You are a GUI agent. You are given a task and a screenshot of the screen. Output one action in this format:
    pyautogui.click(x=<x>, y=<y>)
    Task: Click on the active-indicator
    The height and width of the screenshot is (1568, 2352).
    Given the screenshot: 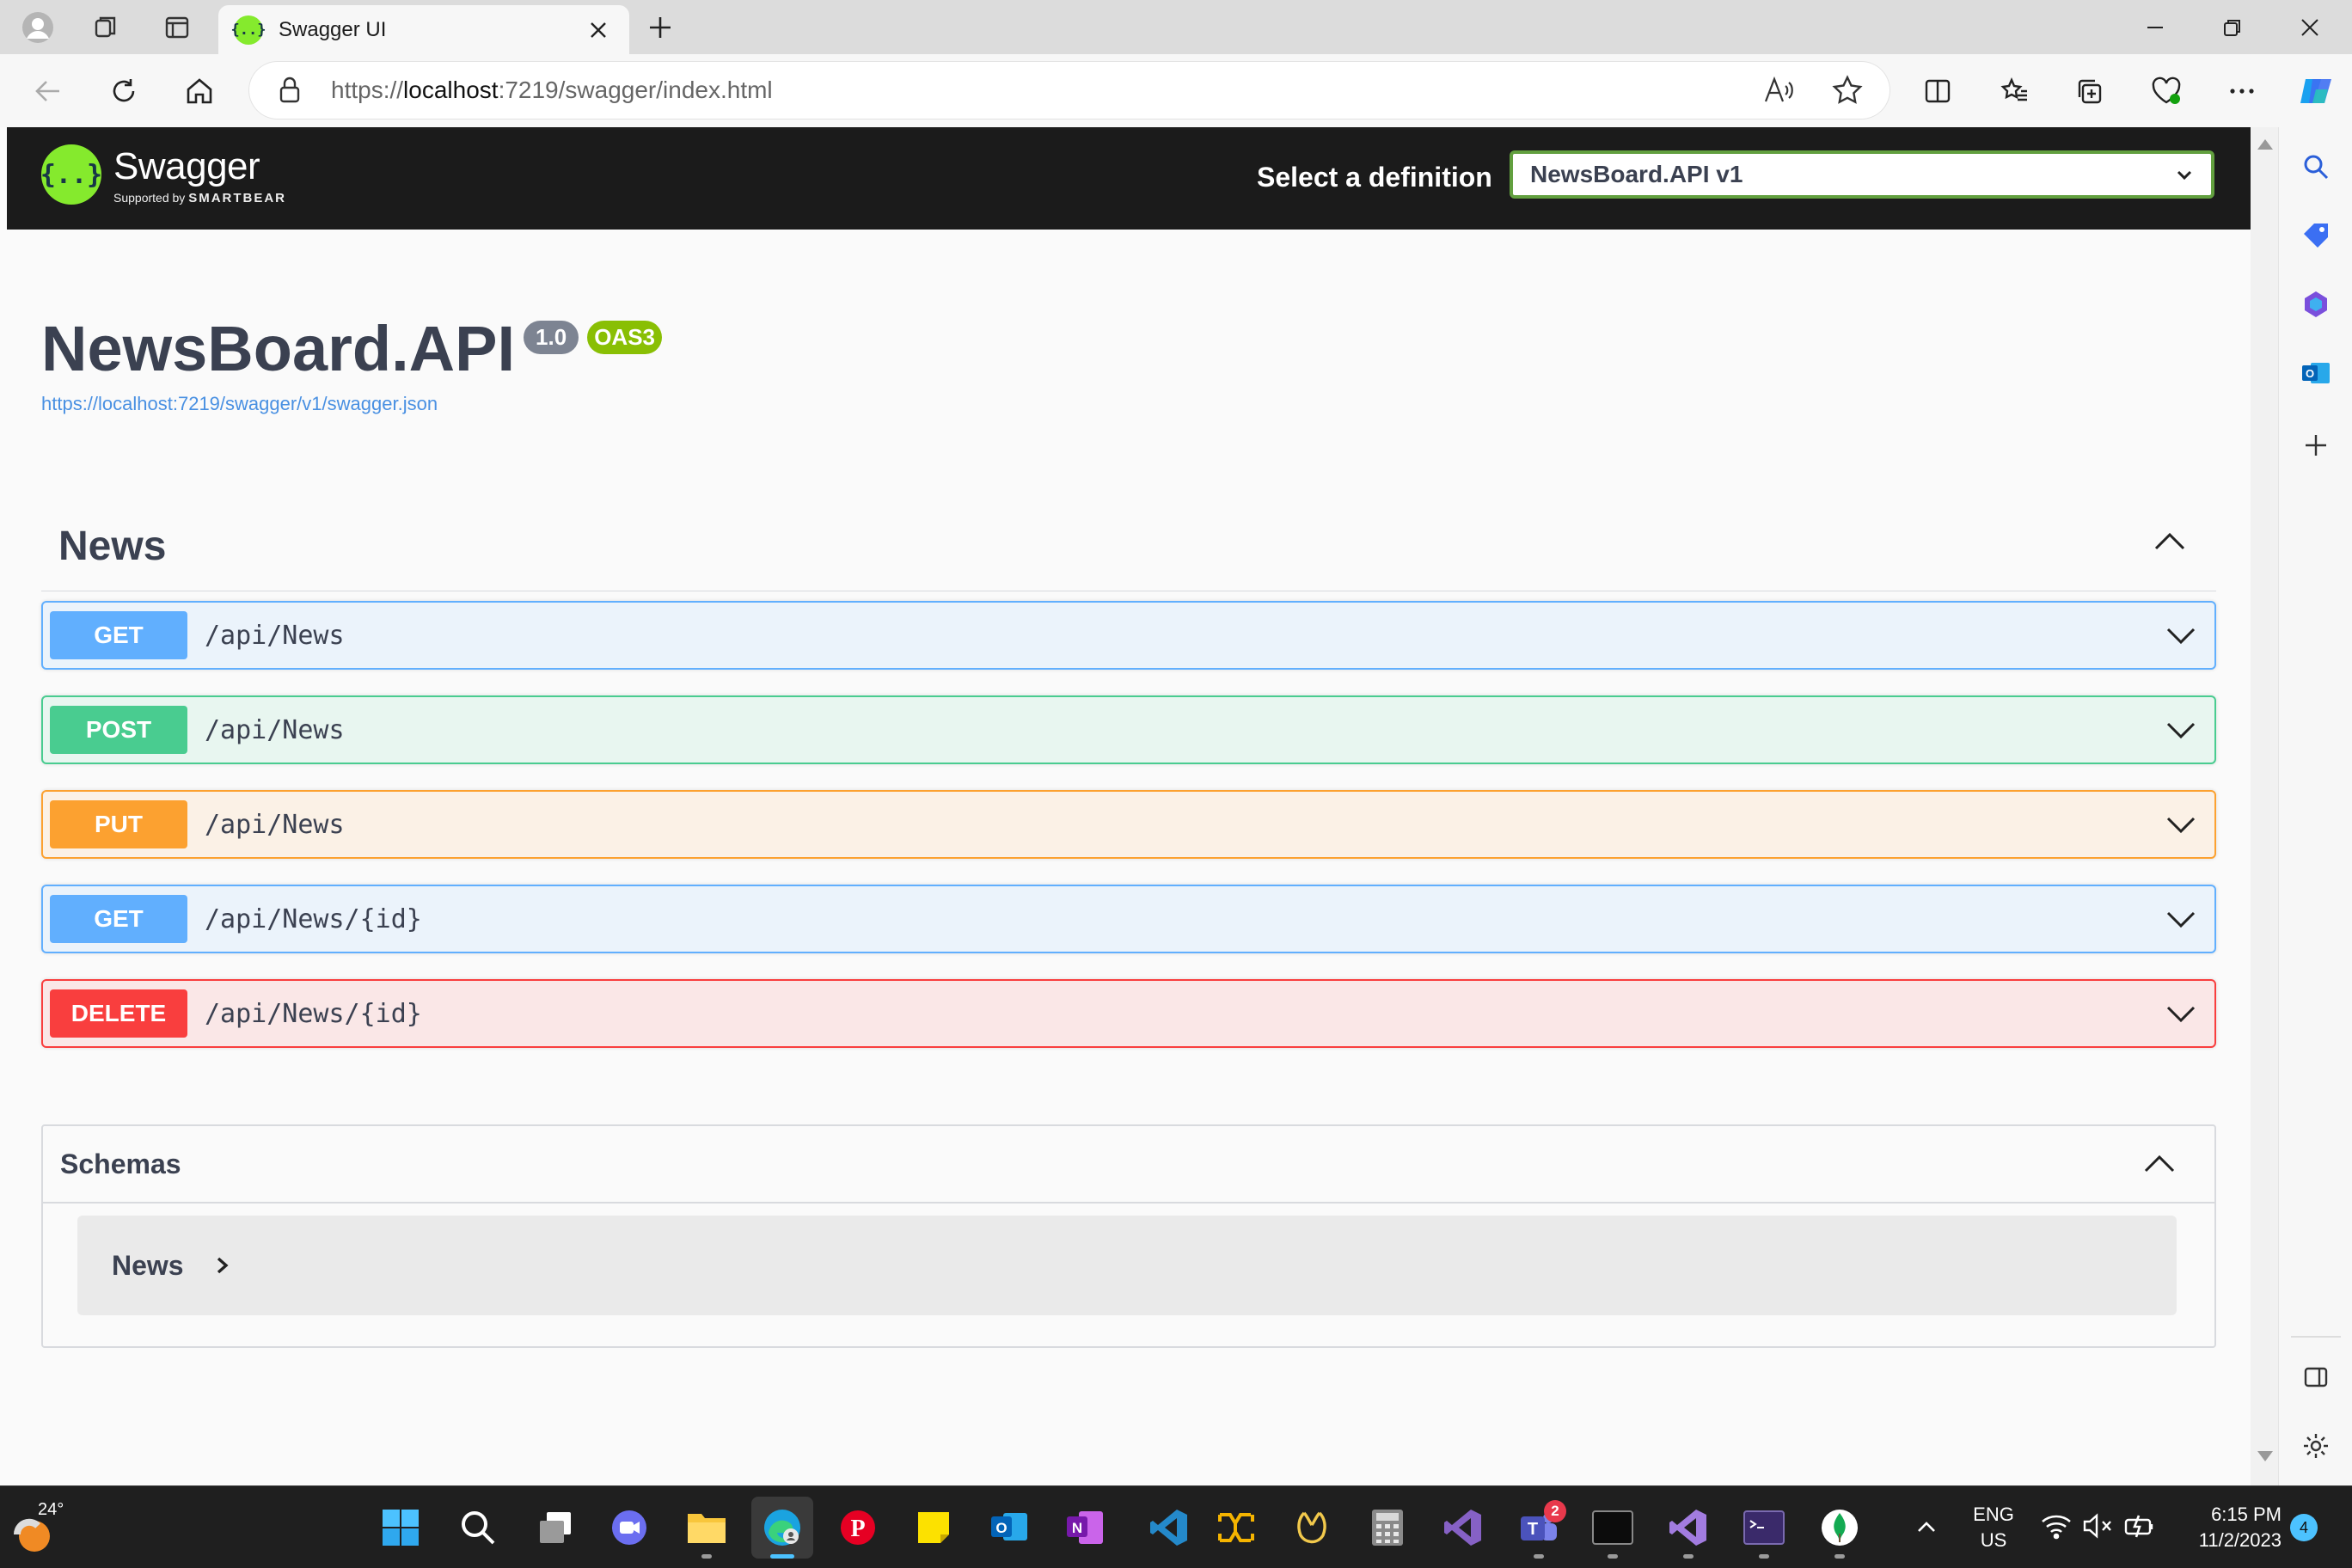 What is the action you would take?
    pyautogui.click(x=782, y=1556)
    